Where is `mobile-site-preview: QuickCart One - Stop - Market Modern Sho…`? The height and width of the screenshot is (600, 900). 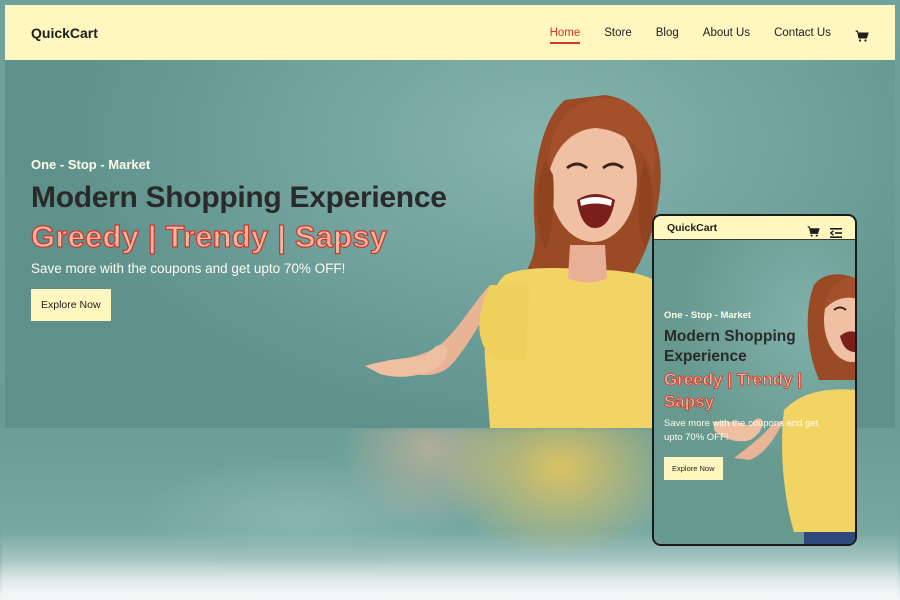 mobile-site-preview: QuickCart One - Stop - Market Modern Sho… is located at coordinates (754, 380).